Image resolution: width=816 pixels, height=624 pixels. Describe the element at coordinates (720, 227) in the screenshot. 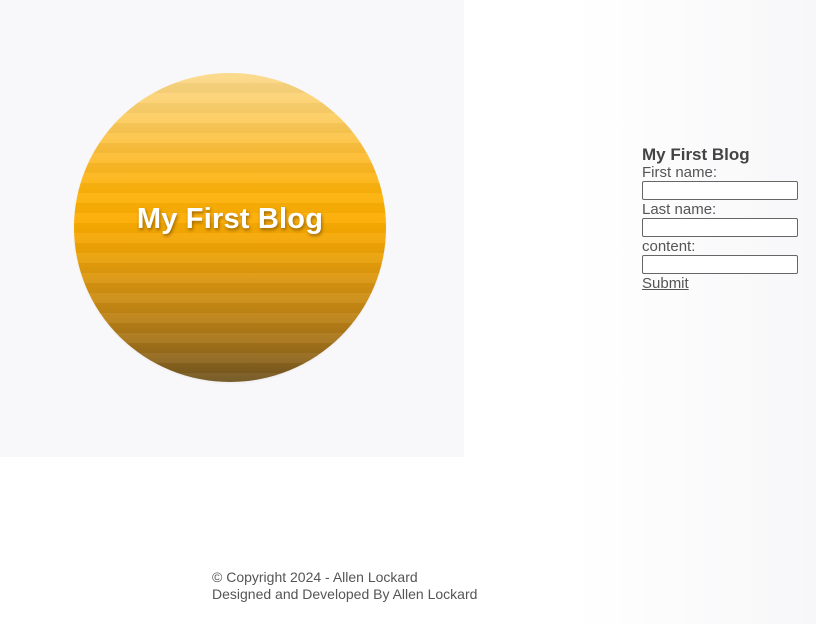

I see `last-name-input` at that location.